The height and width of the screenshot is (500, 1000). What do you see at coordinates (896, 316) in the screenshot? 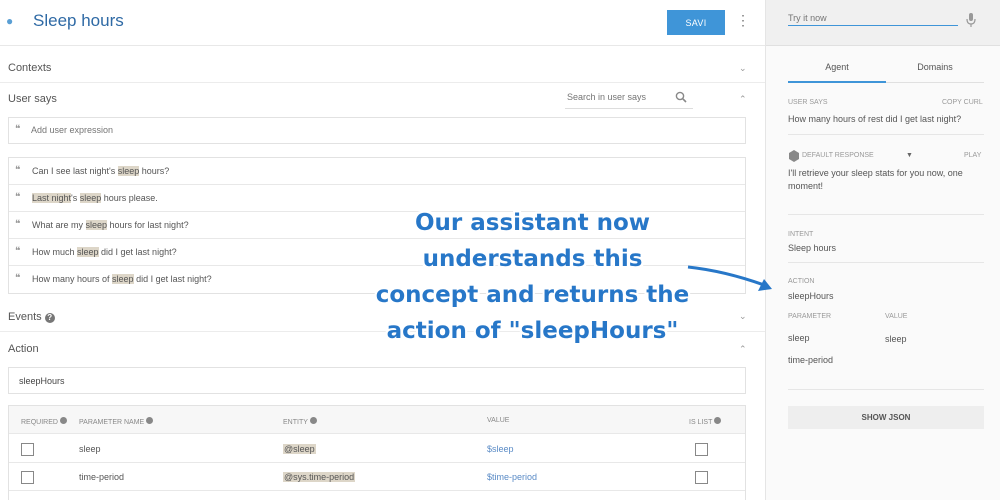
I see `value-label: VALUE` at bounding box center [896, 316].